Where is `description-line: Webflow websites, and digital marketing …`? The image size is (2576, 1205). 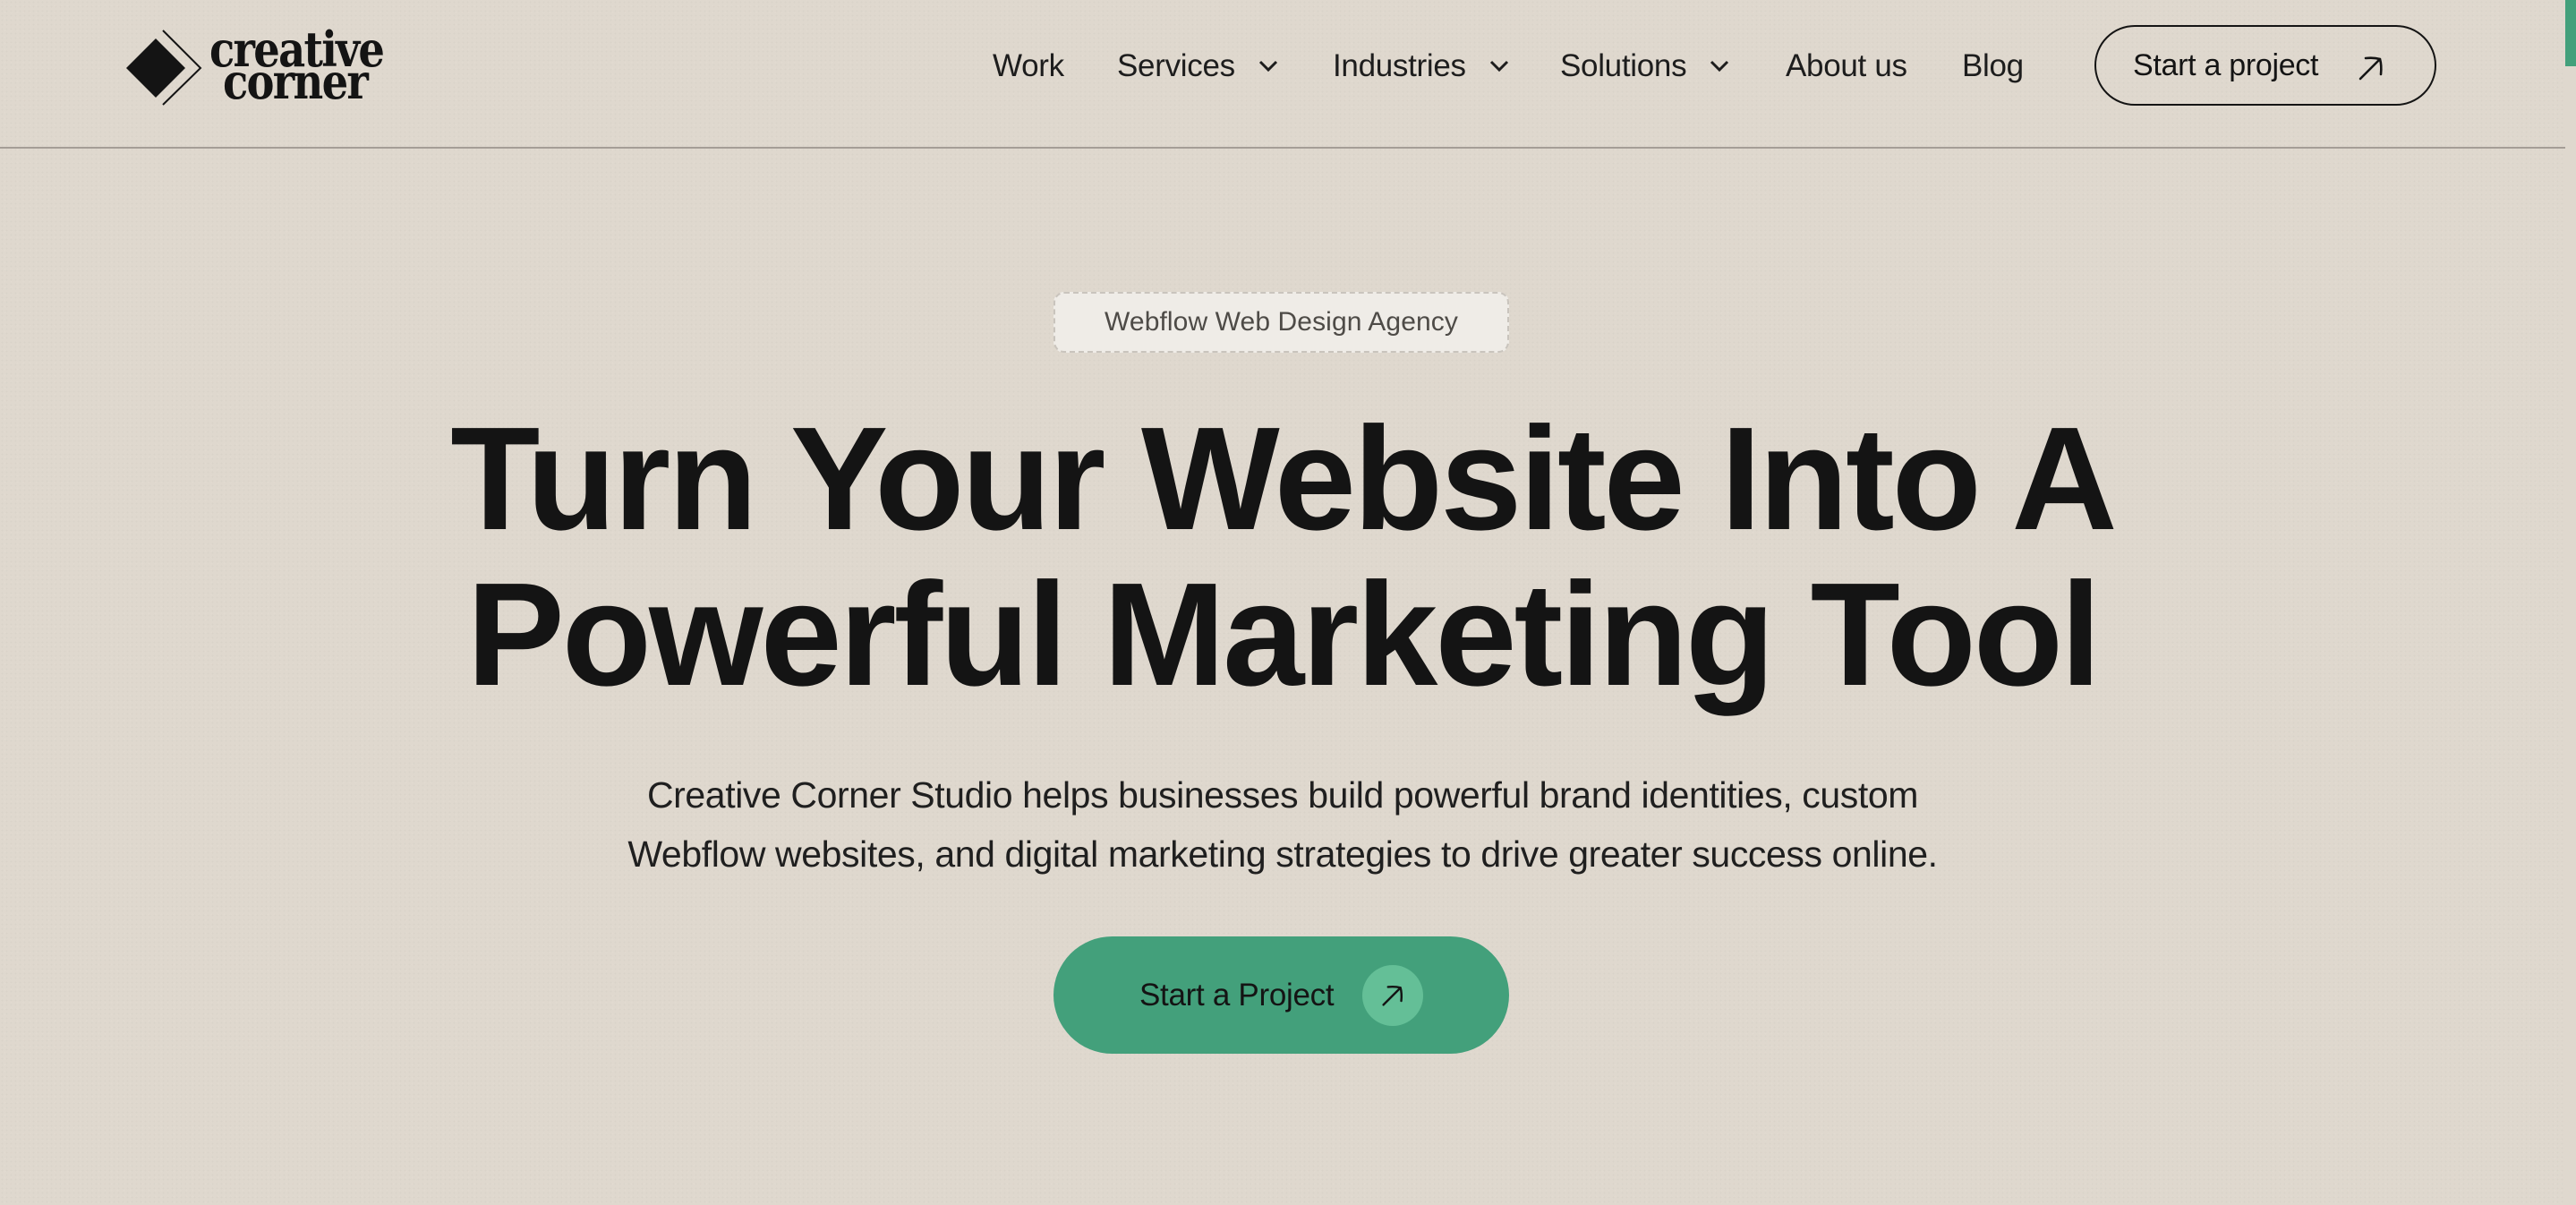 description-line: Webflow websites, and digital marketing … is located at coordinates (1282, 854).